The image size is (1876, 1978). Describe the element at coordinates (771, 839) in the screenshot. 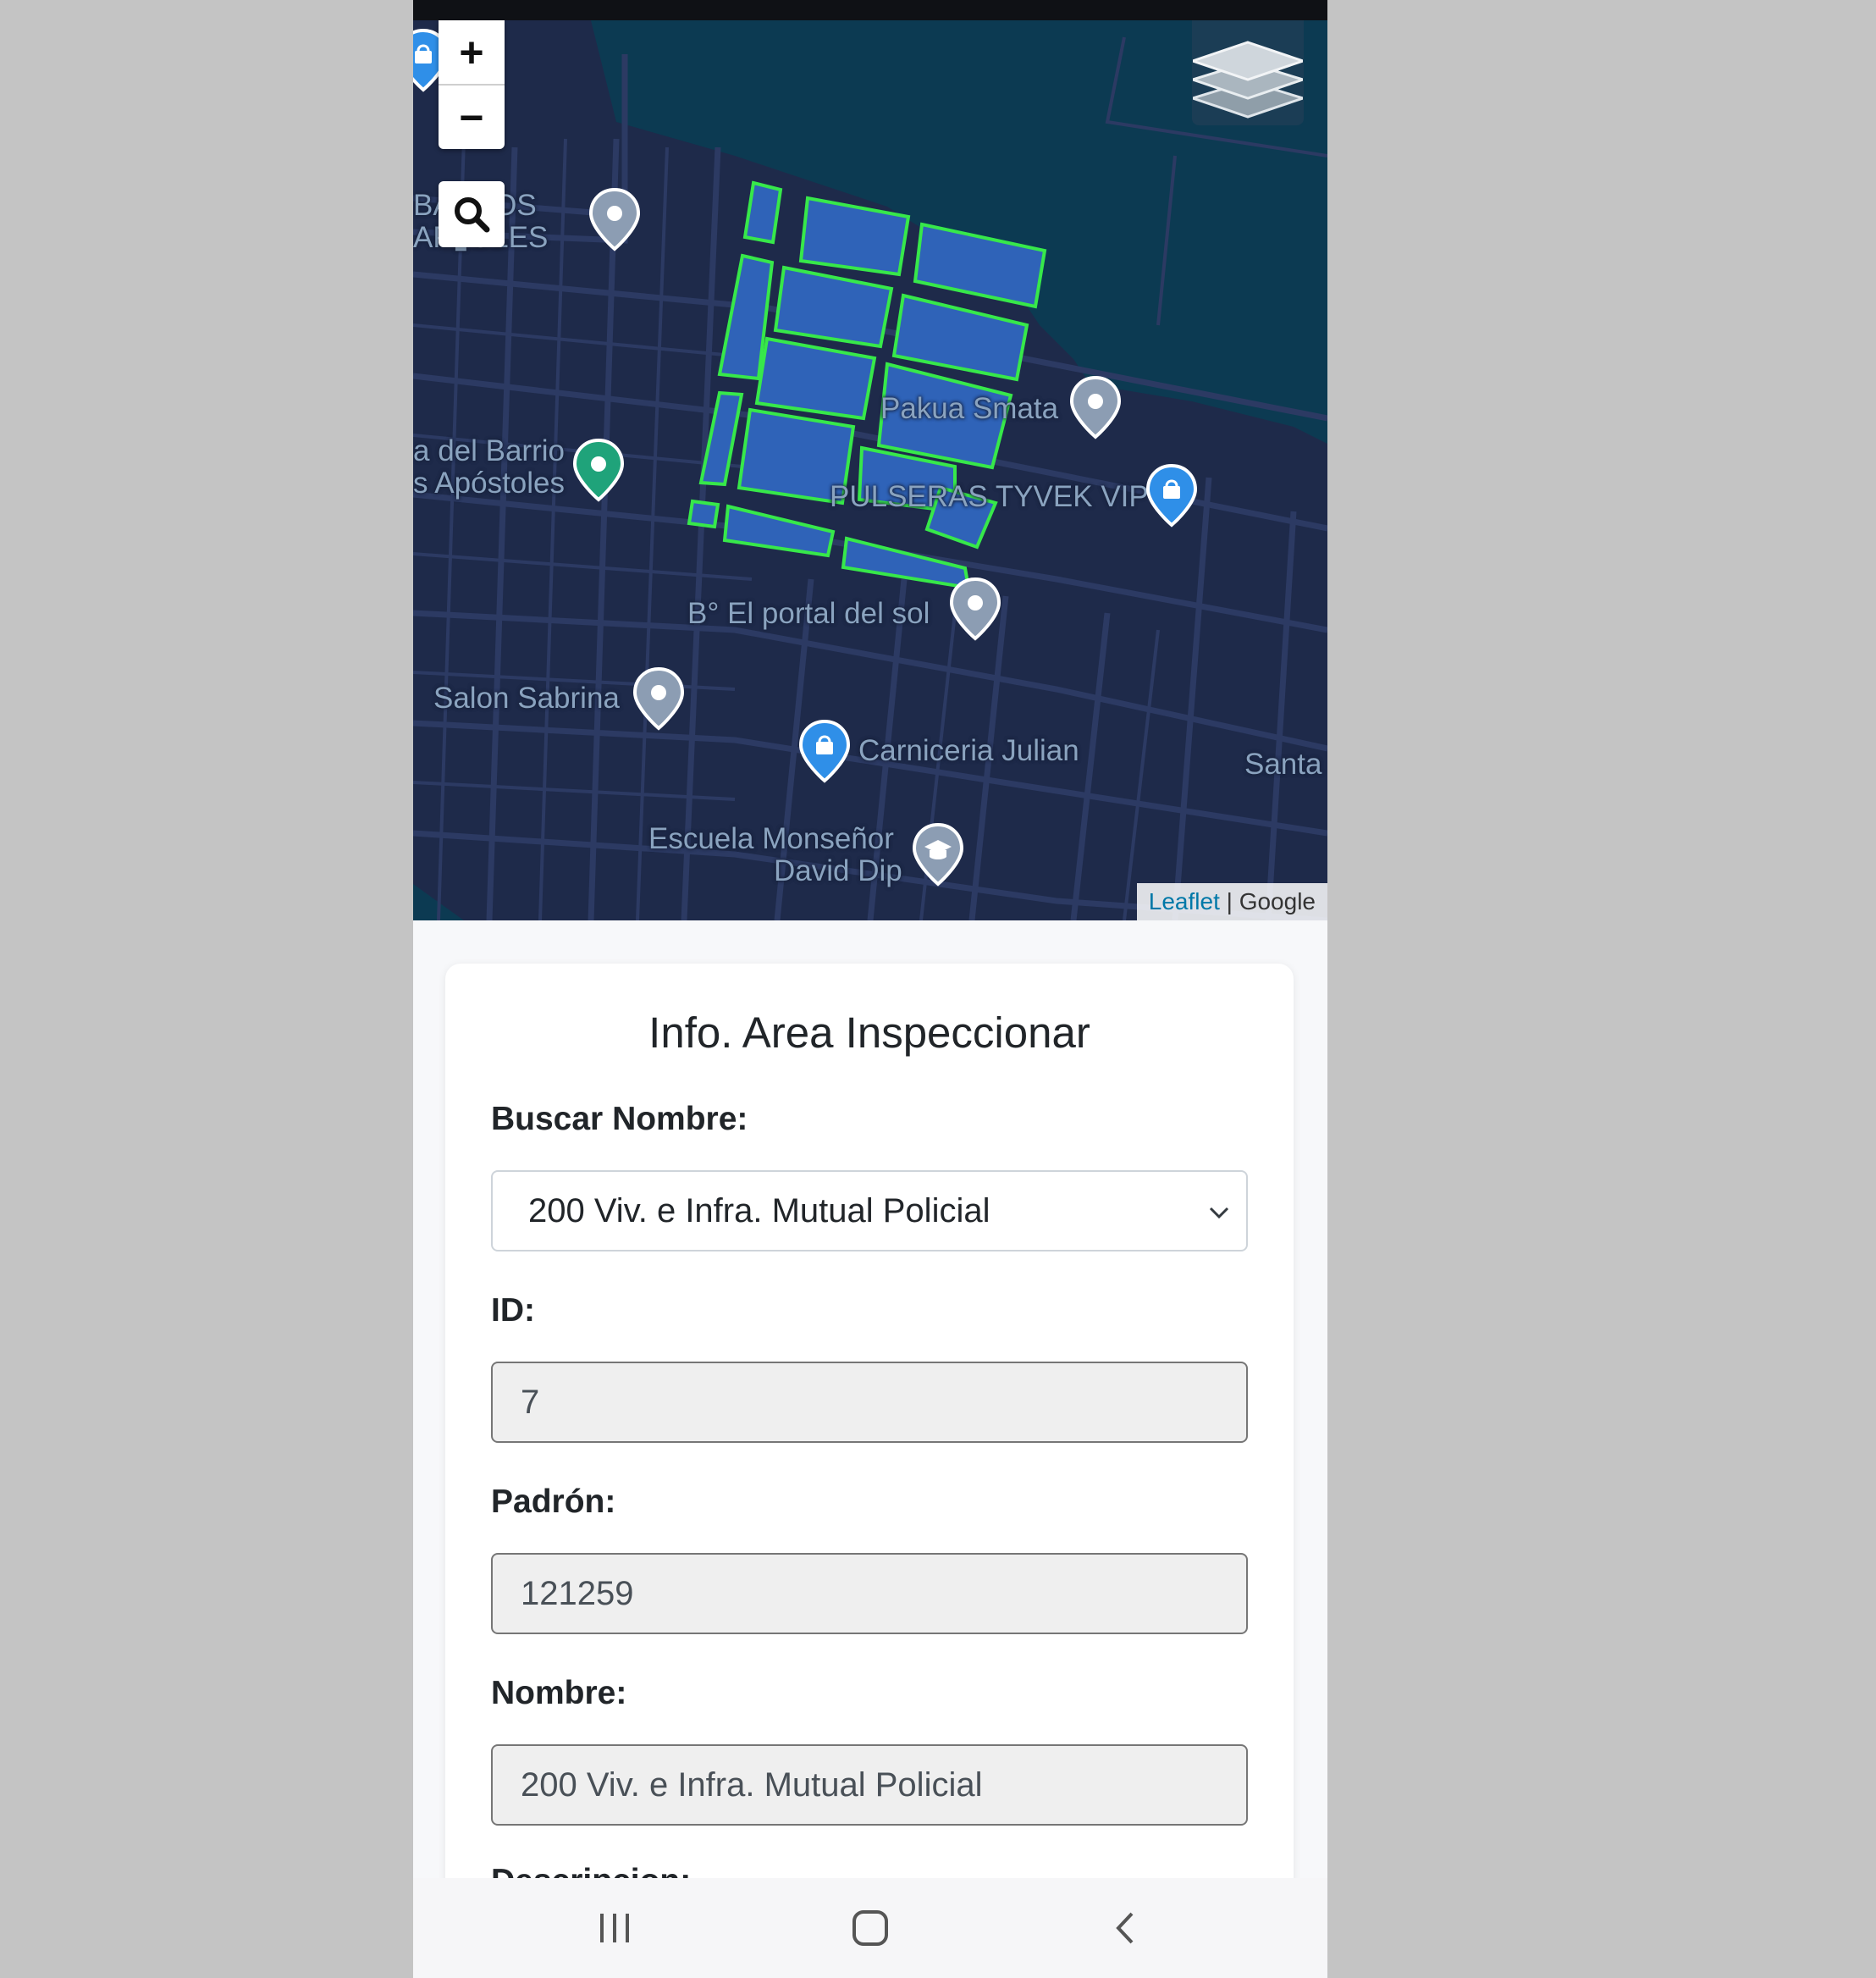

I see `map-label-escuela-1: Escuela Monseñor` at that location.